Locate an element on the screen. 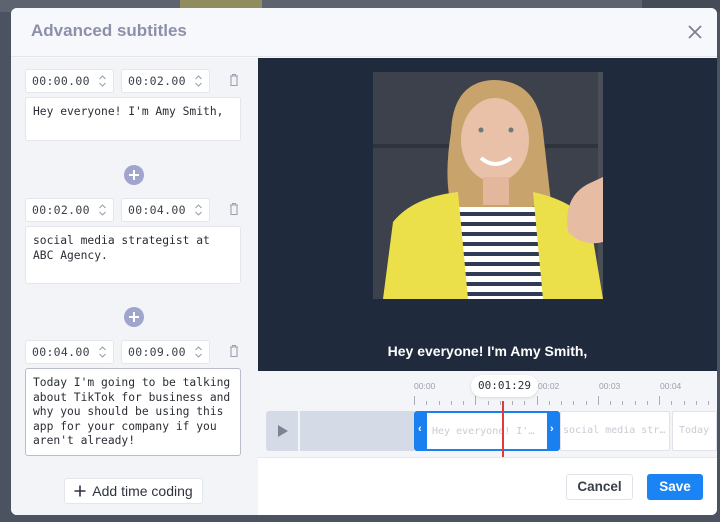  end-time-value: 00:09.00 is located at coordinates (157, 352).